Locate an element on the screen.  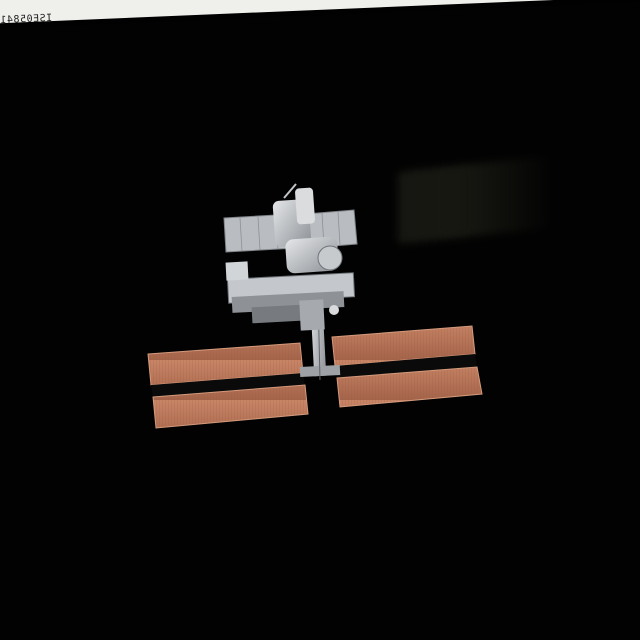
left-solar-array is located at coordinates (228, 385).